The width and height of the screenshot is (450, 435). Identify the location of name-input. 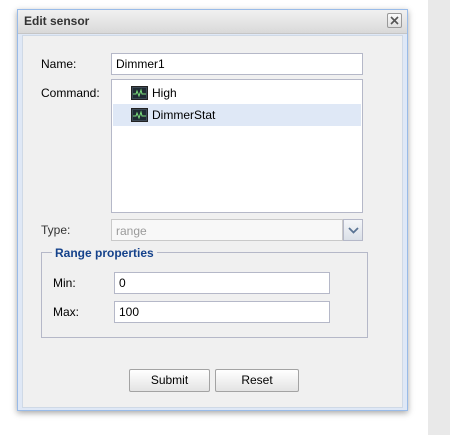
(237, 64).